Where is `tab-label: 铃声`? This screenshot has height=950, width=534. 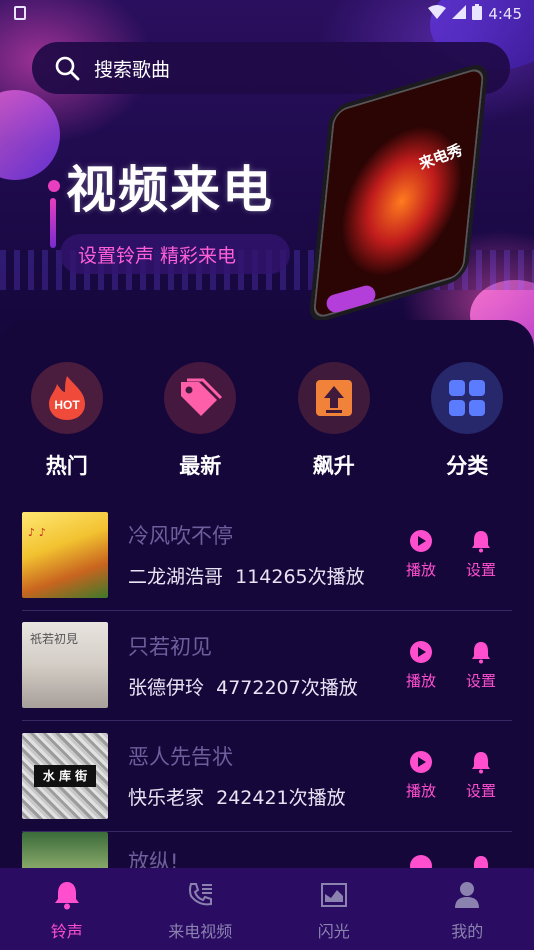 tab-label: 铃声 is located at coordinates (66, 931).